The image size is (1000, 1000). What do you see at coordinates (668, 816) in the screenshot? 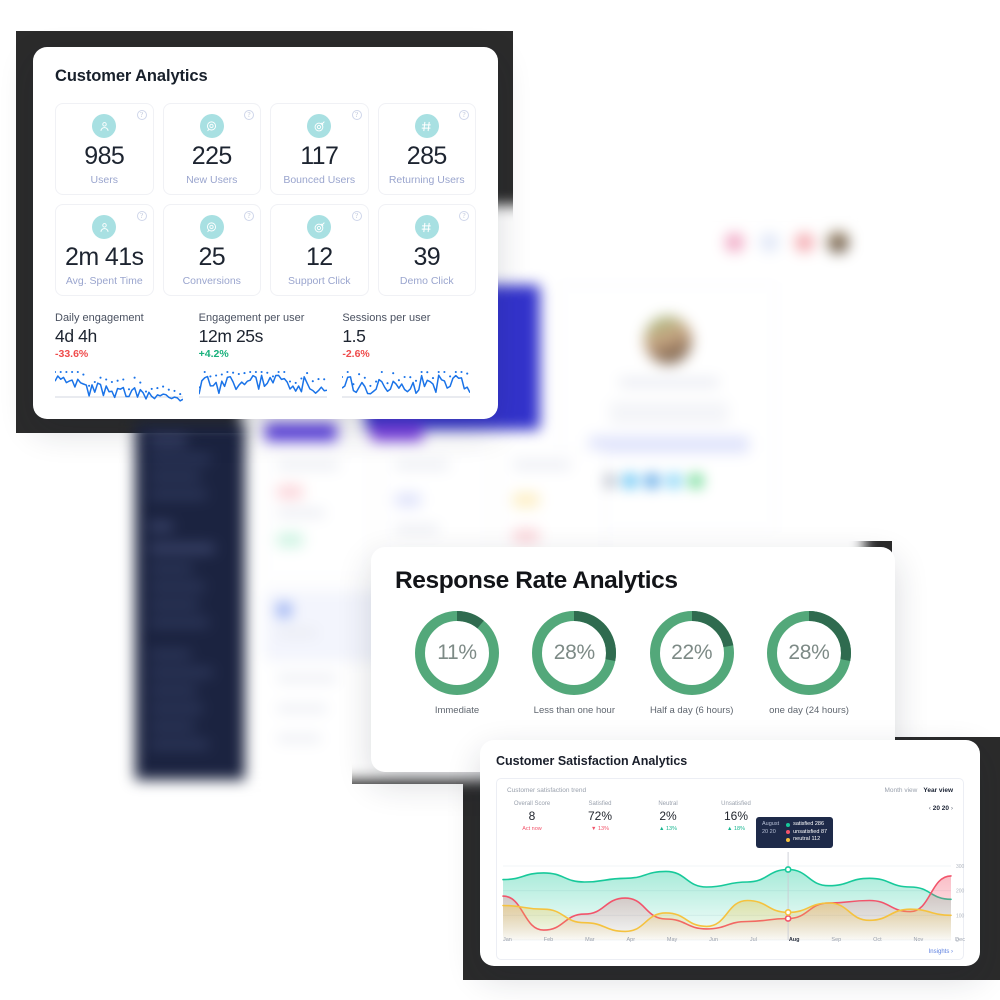
I see `satisfaction-stat: Neutral 2% ▲ 13%` at bounding box center [668, 816].